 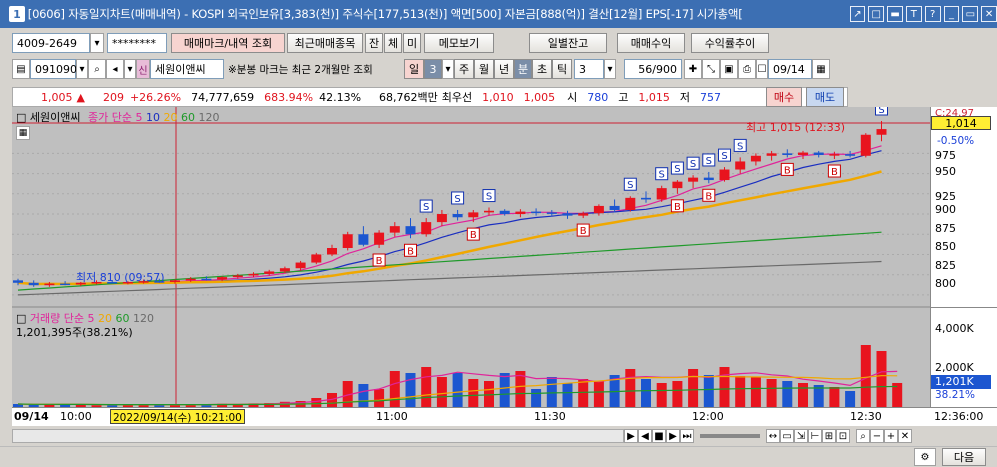 I want to click on minus-icon: −, so click(x=877, y=436).